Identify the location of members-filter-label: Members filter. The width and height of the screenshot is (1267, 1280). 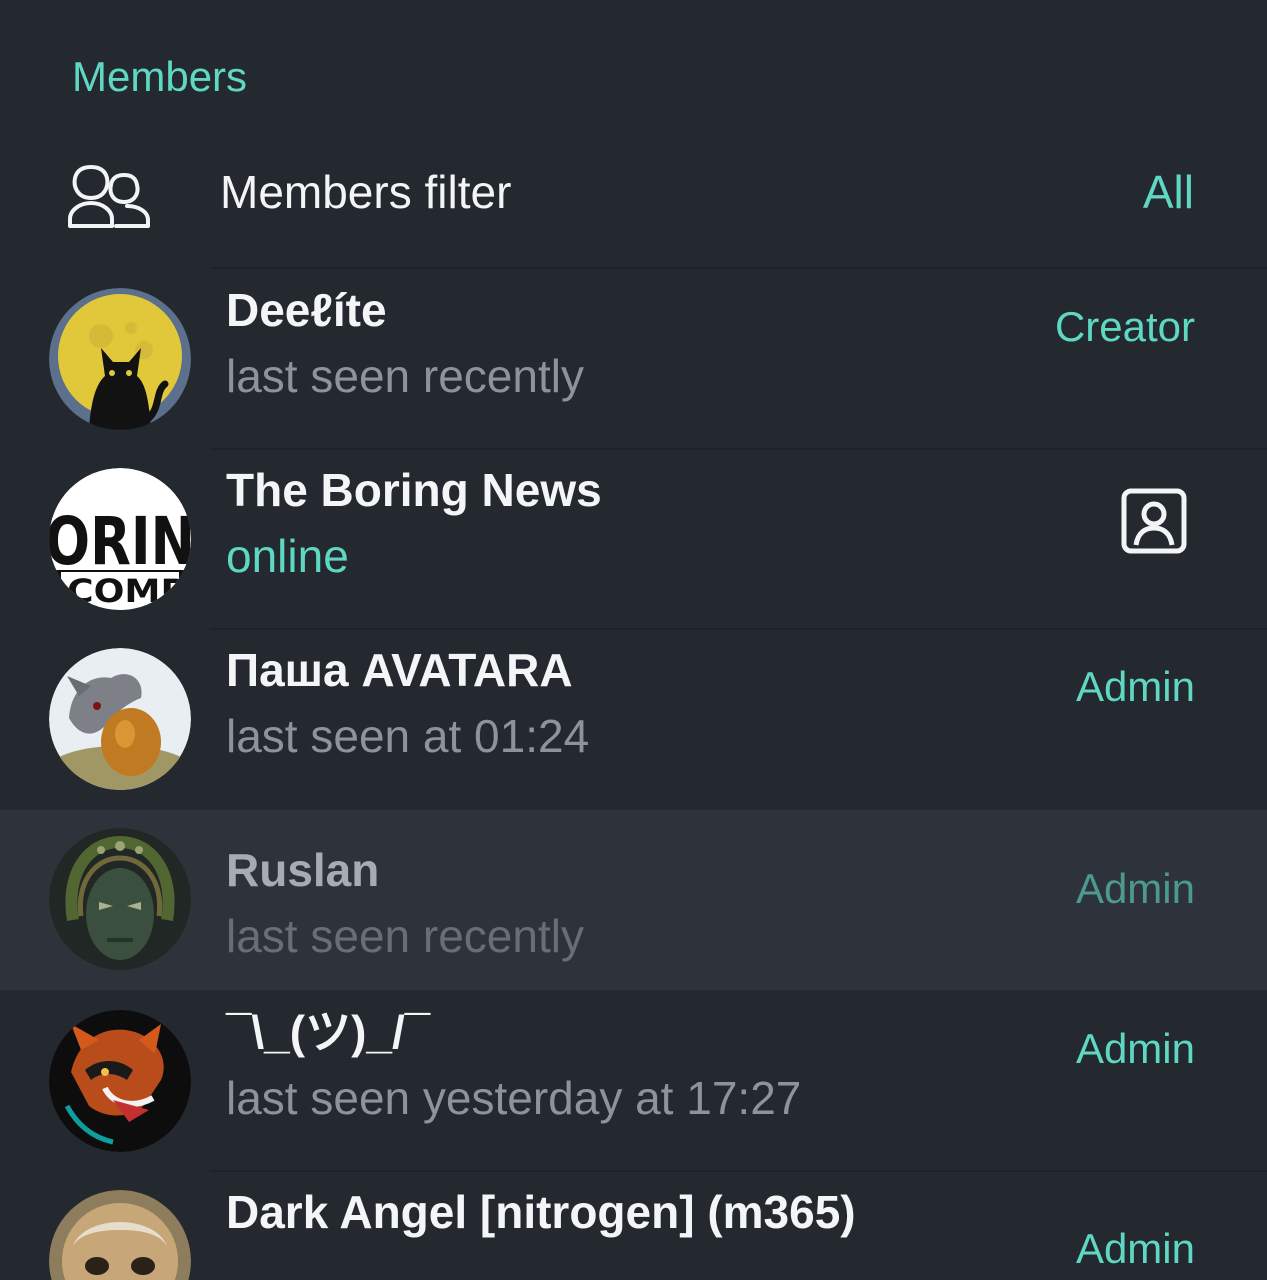
(366, 192).